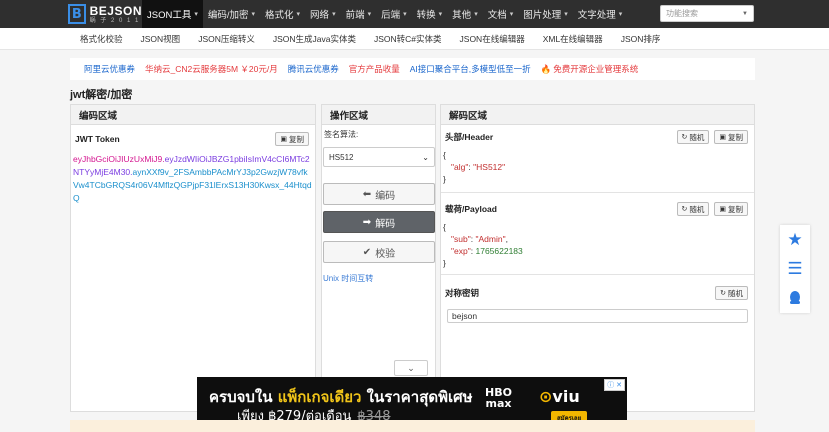  Describe the element at coordinates (101, 95) in the screenshot. I see `page-title: jwt解密/加密` at that location.